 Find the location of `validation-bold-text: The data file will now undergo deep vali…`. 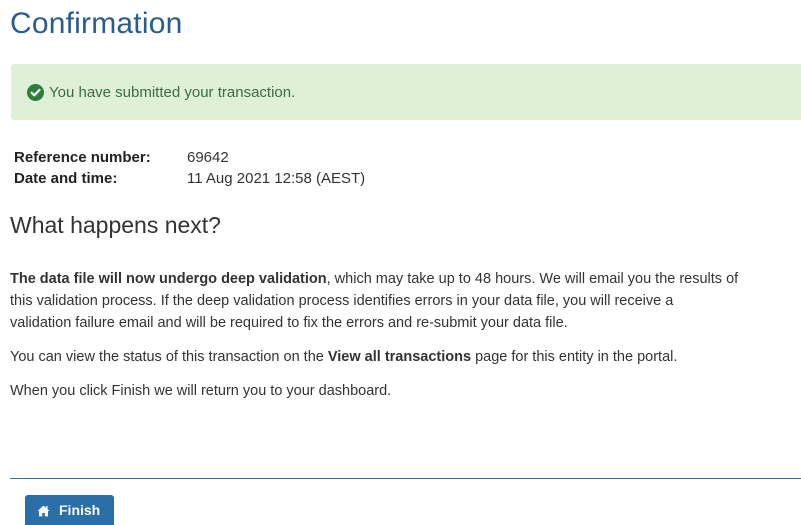

validation-bold-text: The data file will now undergo deep vali… is located at coordinates (168, 279).